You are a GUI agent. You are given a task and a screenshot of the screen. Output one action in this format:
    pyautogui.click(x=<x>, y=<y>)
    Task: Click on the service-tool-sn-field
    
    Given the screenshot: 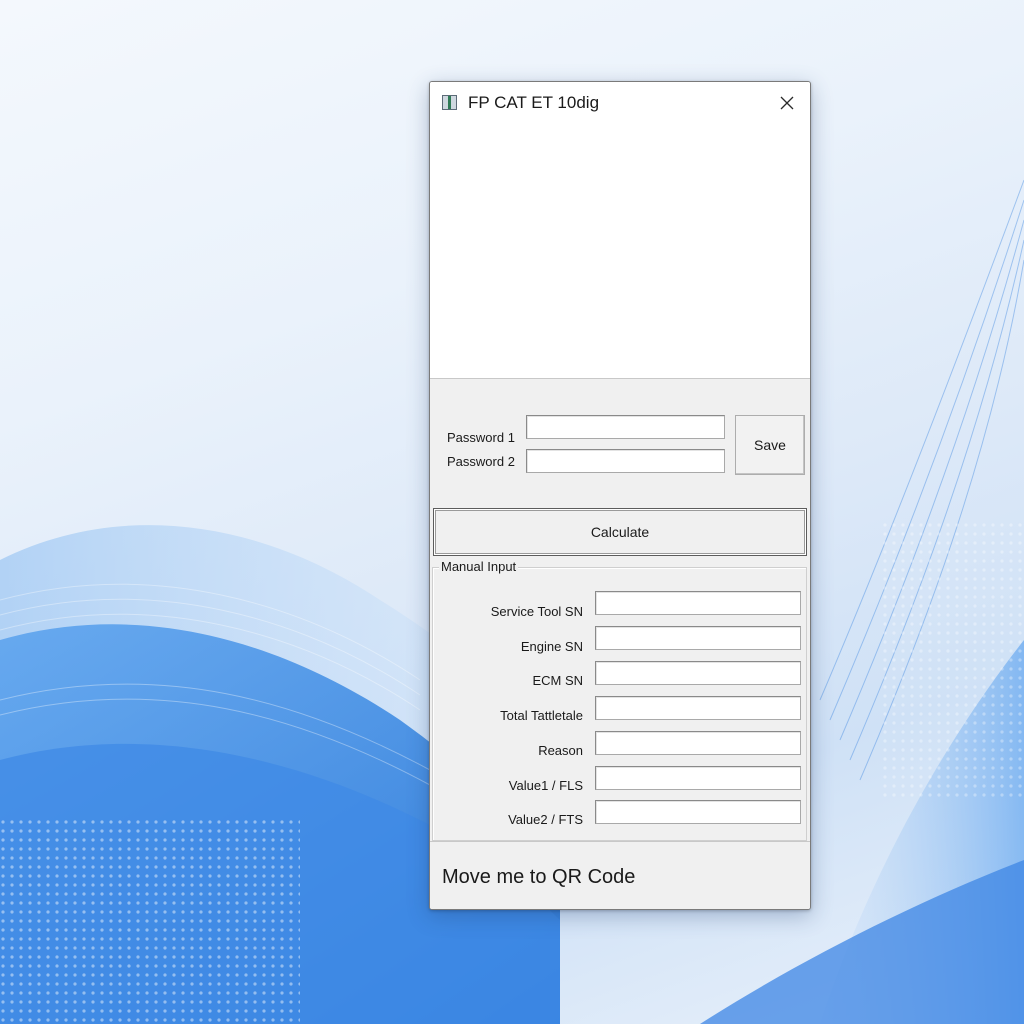 What is the action you would take?
    pyautogui.click(x=698, y=603)
    